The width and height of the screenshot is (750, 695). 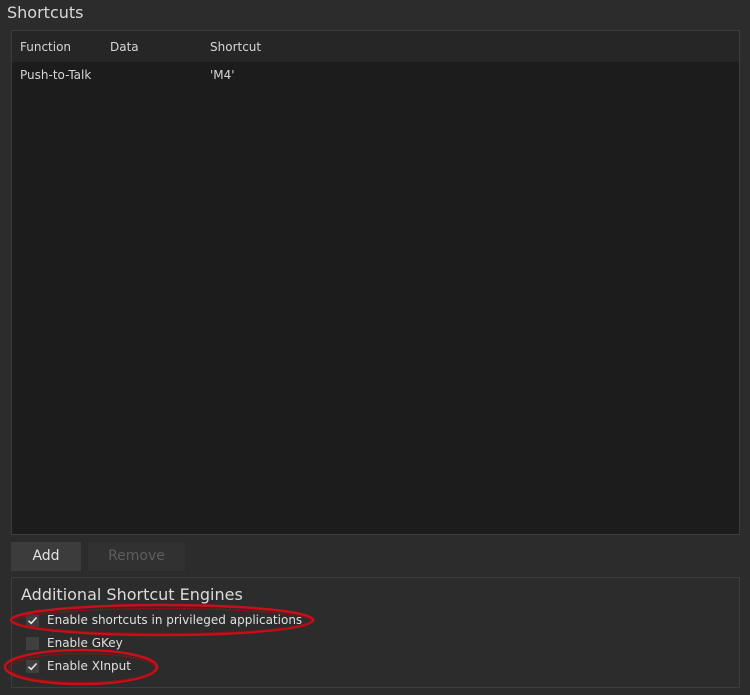 I want to click on xinput-checkbox, so click(x=32, y=666).